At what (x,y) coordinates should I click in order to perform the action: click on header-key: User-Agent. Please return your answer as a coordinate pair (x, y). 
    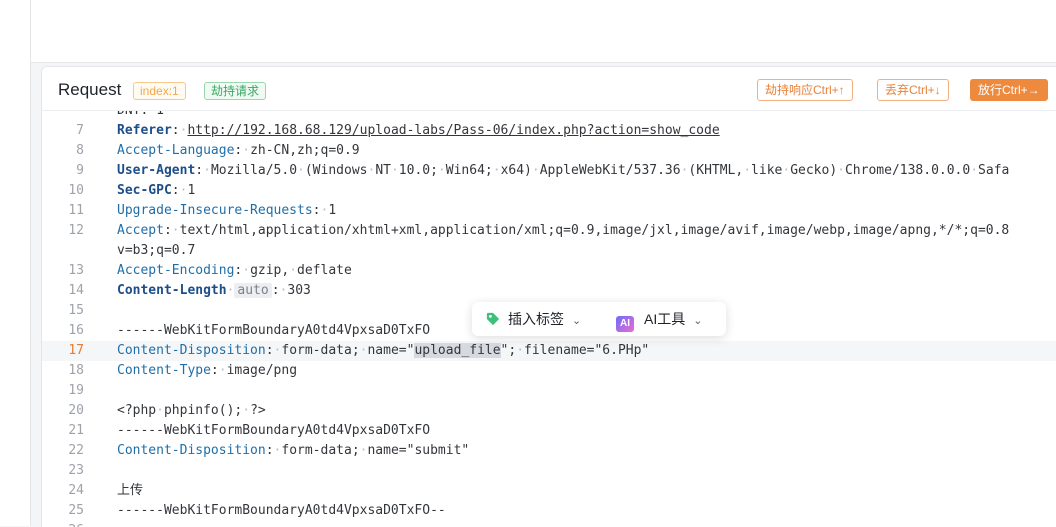
    Looking at the image, I should click on (156, 170).